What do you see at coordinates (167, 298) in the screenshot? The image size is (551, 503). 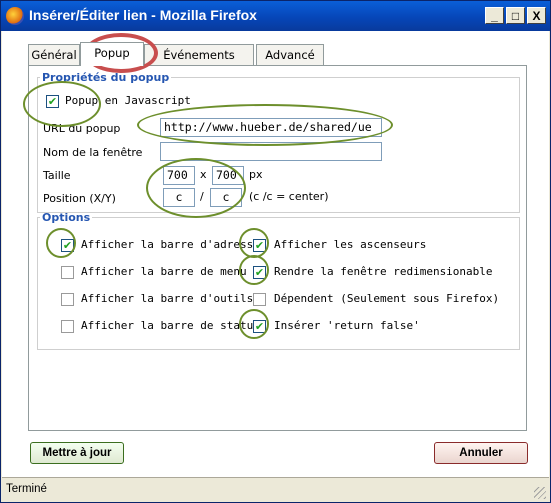 I see `option-toolbar-label: Afficher la barre d'outils` at bounding box center [167, 298].